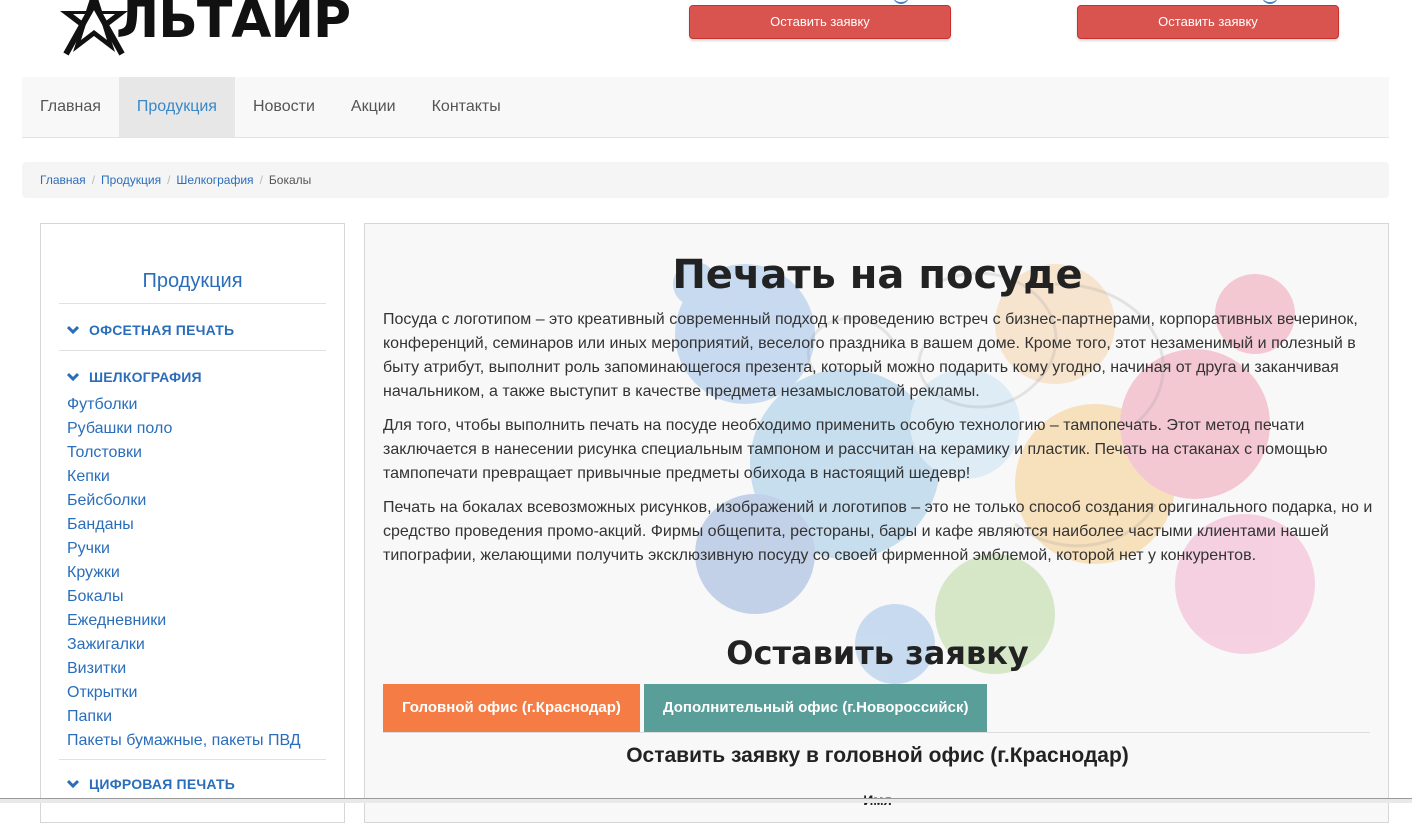  What do you see at coordinates (192, 368) in the screenshot?
I see `sidebar-category-silkscreen: ШЕЛКОГРАФИЯ` at bounding box center [192, 368].